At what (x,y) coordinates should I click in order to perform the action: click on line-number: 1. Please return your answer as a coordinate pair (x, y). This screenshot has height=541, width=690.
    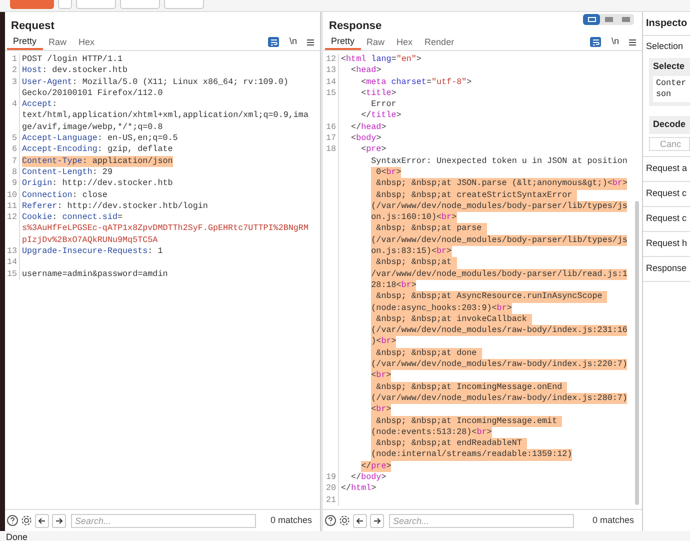
    Looking at the image, I should click on (14, 59).